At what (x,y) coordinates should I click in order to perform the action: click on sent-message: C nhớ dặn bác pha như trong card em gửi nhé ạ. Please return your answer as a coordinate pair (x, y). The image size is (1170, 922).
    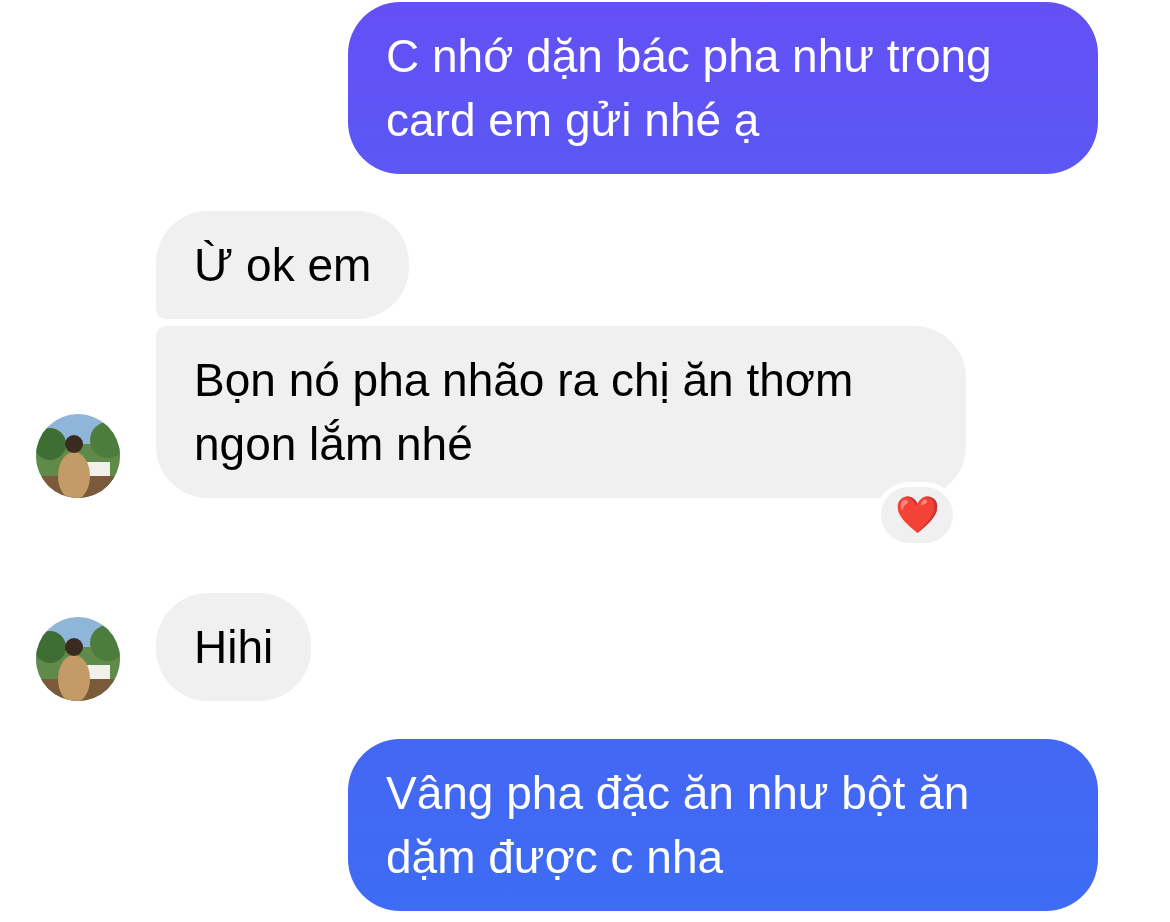
    Looking at the image, I should click on (723, 88).